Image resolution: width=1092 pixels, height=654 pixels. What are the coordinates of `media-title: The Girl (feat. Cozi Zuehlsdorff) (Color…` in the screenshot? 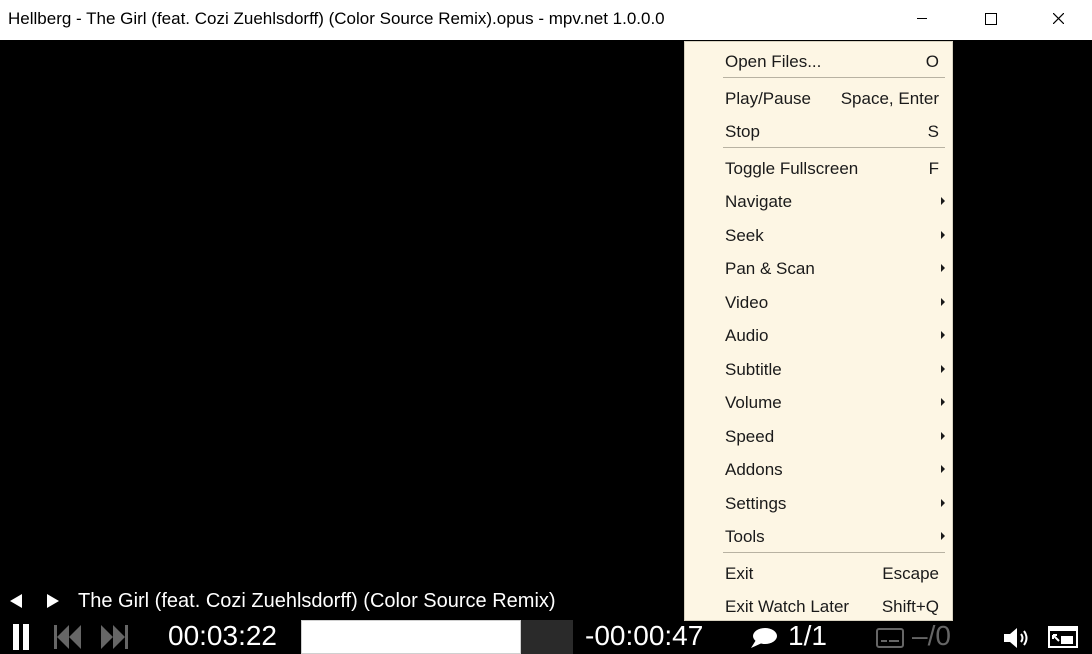 It's located at (317, 601).